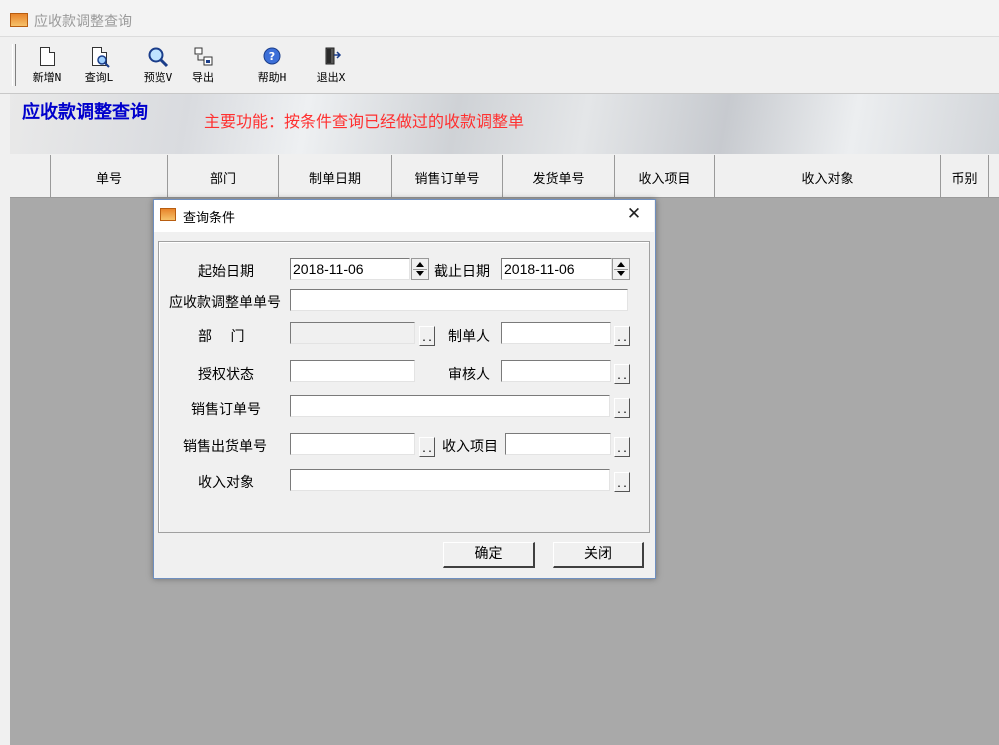 The width and height of the screenshot is (999, 745). I want to click on close-button: 关闭, so click(598, 555).